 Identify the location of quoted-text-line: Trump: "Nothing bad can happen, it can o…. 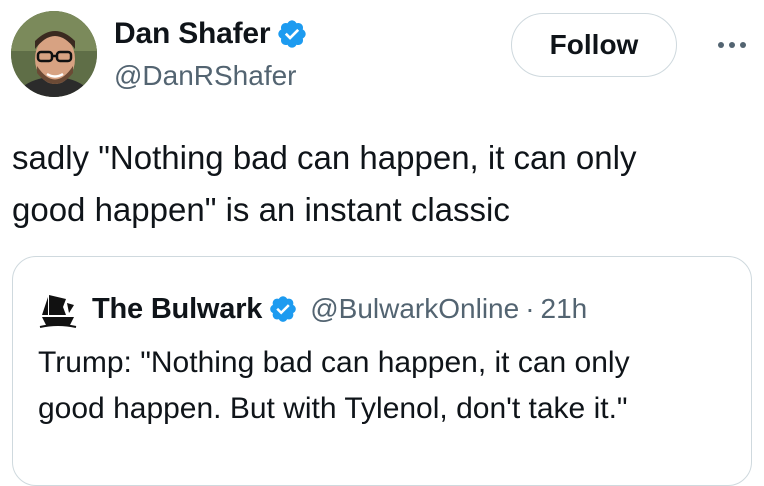
(334, 362).